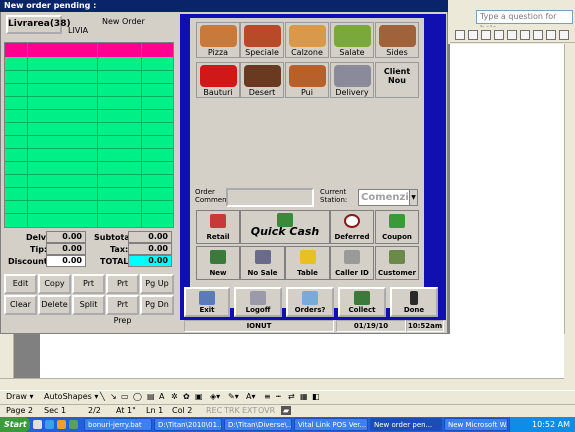 This screenshot has height=432, width=575. Describe the element at coordinates (199, 396) in the screenshot. I see `picture-tool-icon: ▣` at that location.